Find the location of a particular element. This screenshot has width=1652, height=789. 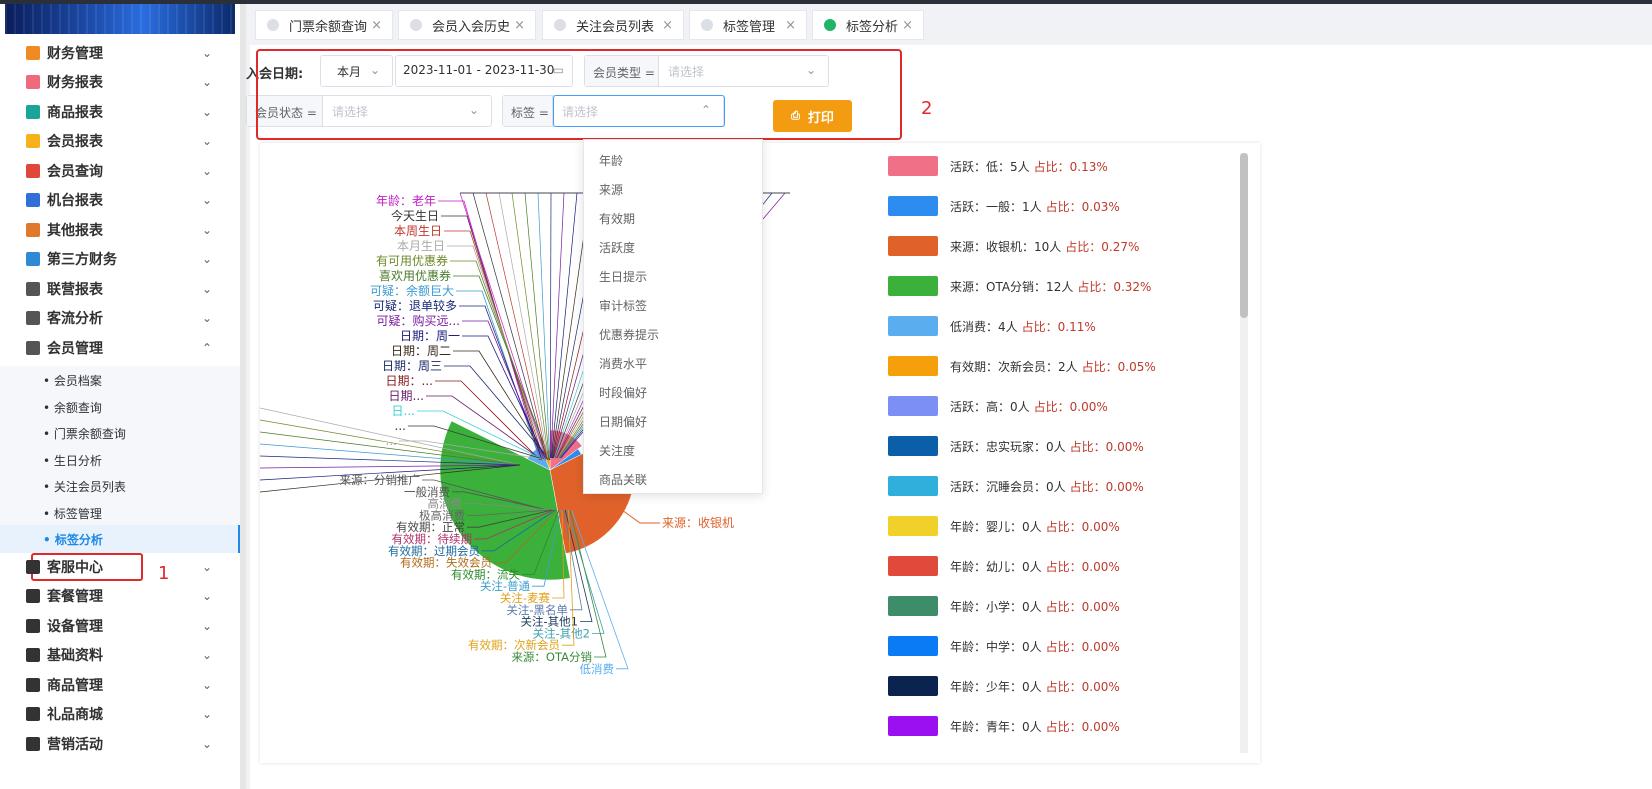

slice-label: 日期：周二 is located at coordinates (421, 351).